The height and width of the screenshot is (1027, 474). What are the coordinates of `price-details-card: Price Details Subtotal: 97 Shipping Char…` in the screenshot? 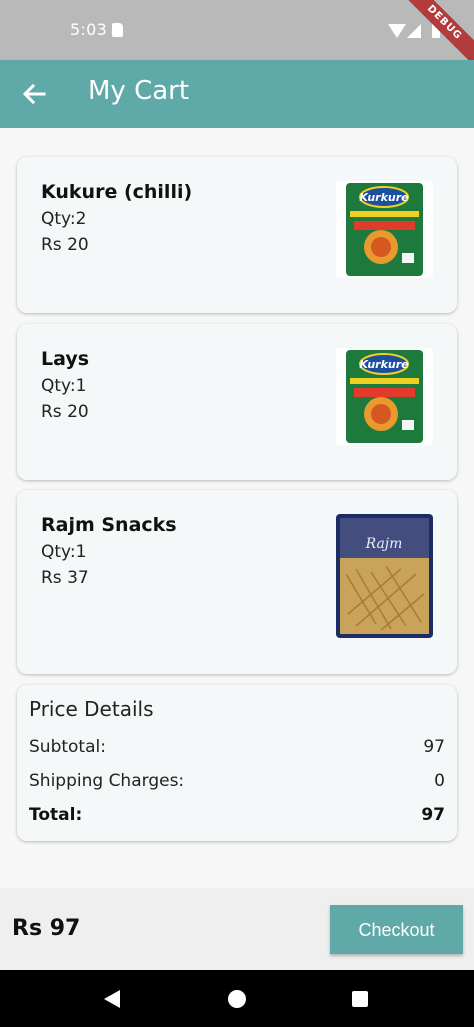 It's located at (237, 763).